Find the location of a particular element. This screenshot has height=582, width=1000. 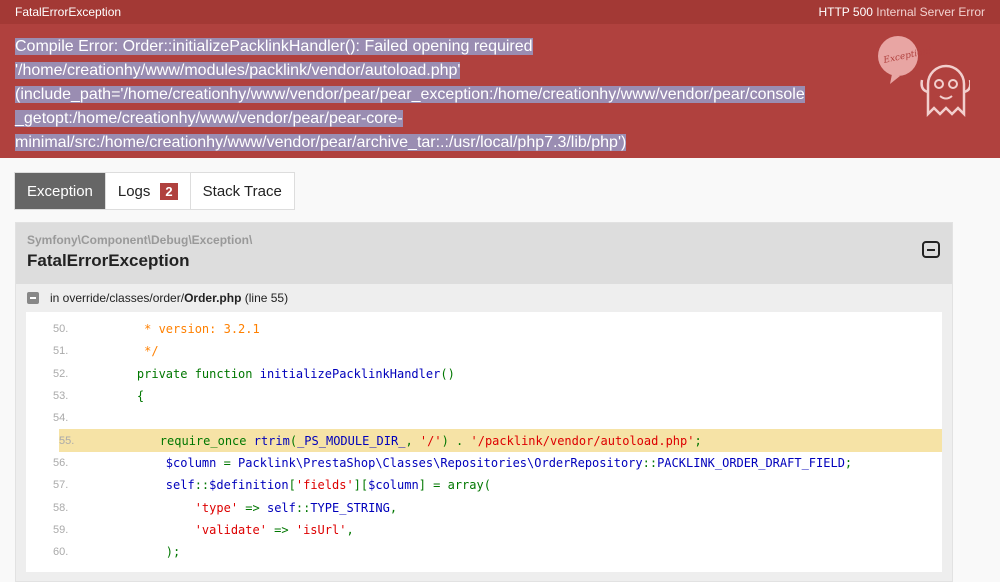

code-token: ); is located at coordinates (144, 552).